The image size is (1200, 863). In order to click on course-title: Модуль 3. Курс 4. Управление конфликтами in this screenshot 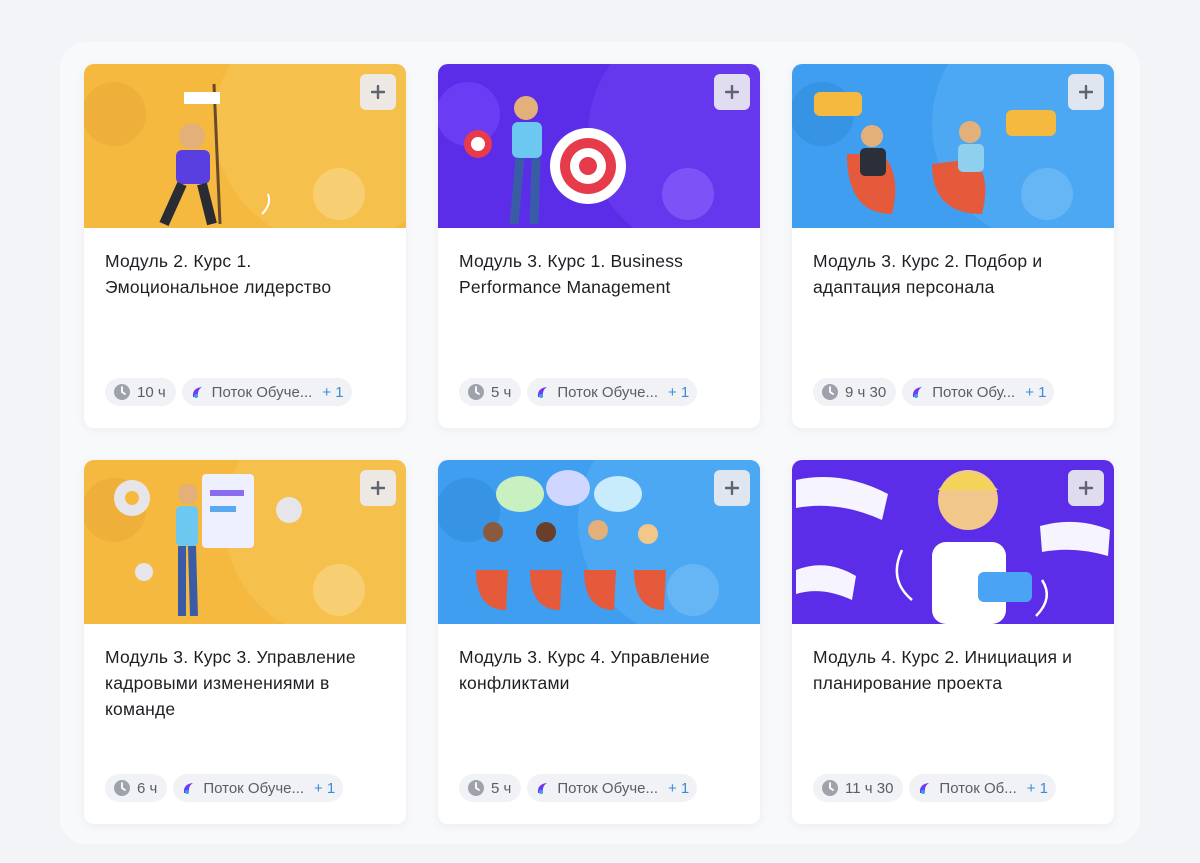, I will do `click(601, 670)`.